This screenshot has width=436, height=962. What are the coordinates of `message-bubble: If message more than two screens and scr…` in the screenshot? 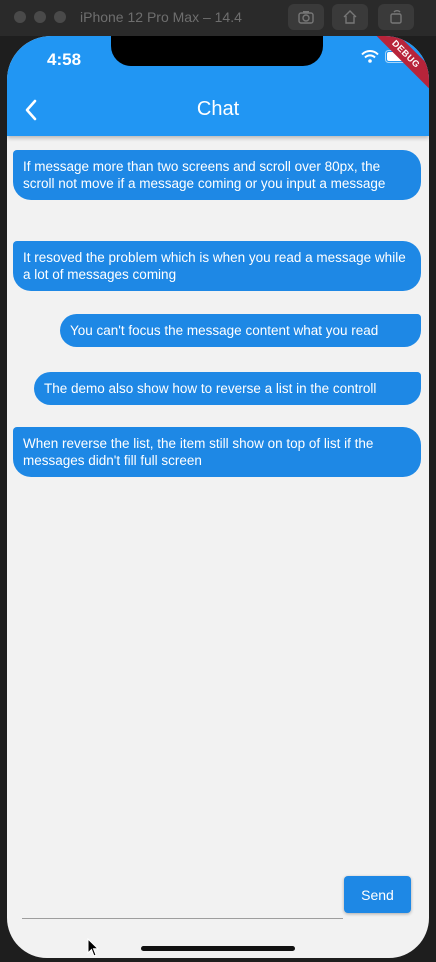 It's located at (217, 175).